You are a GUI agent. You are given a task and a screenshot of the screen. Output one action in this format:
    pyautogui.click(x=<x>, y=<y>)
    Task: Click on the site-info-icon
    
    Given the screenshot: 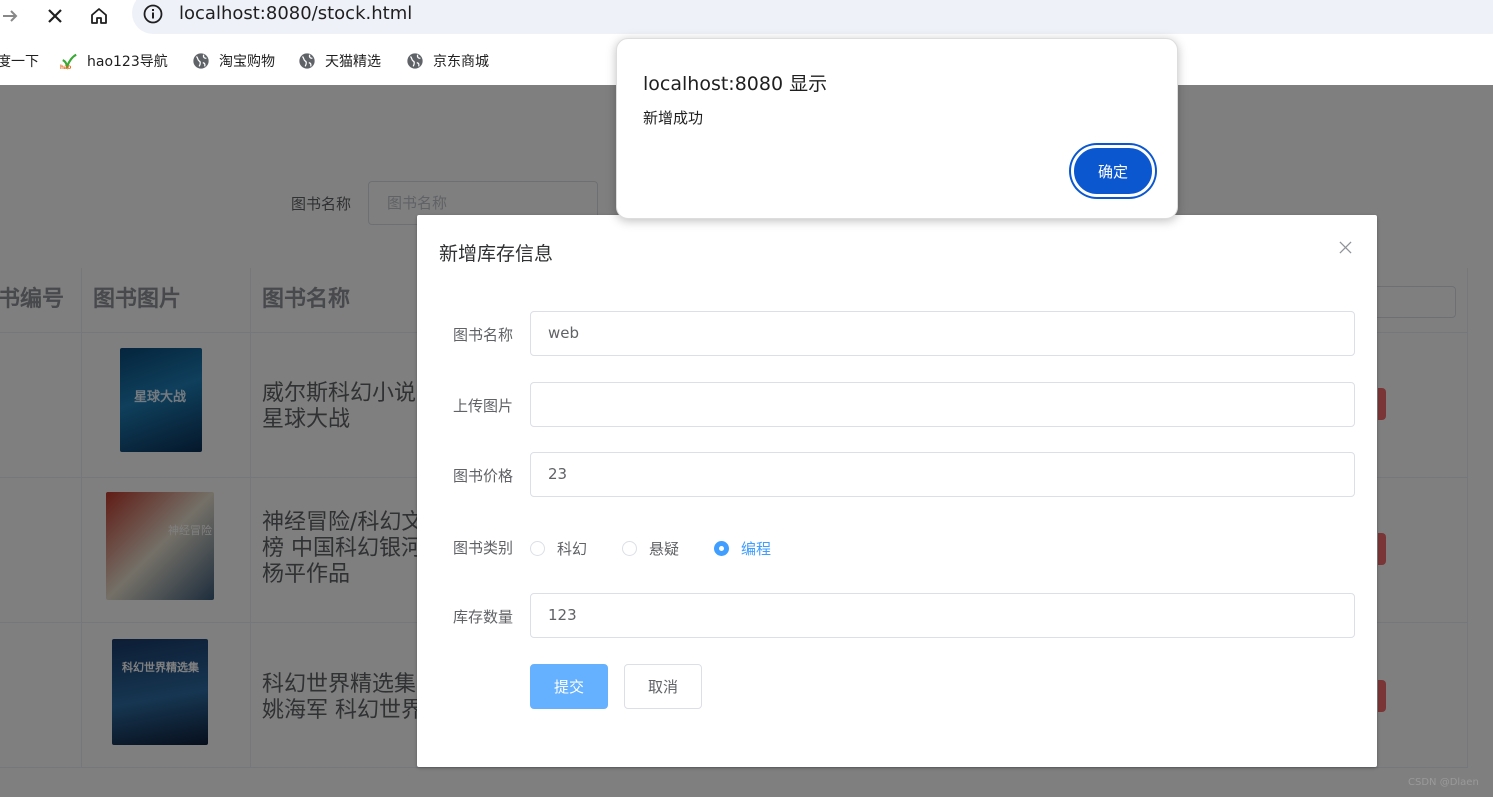 What is the action you would take?
    pyautogui.click(x=153, y=14)
    